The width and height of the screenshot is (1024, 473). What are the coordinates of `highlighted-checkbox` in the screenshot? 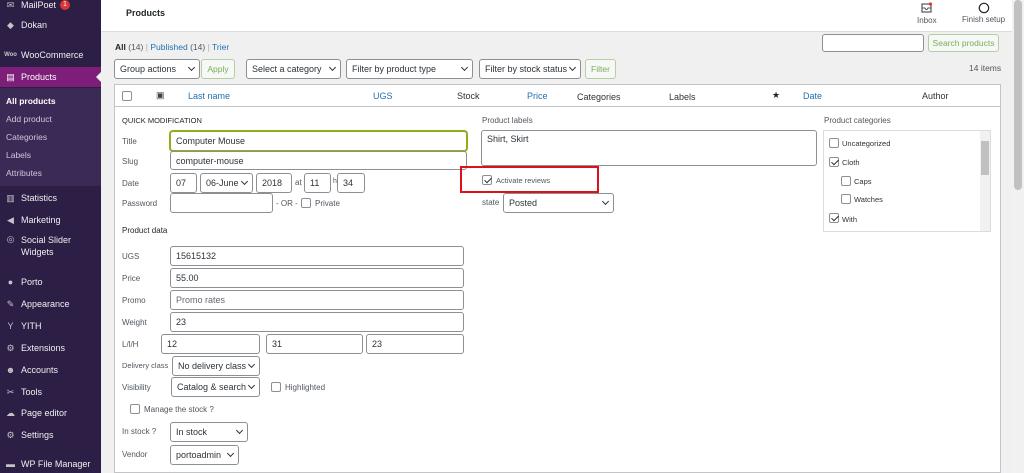 It's located at (276, 387).